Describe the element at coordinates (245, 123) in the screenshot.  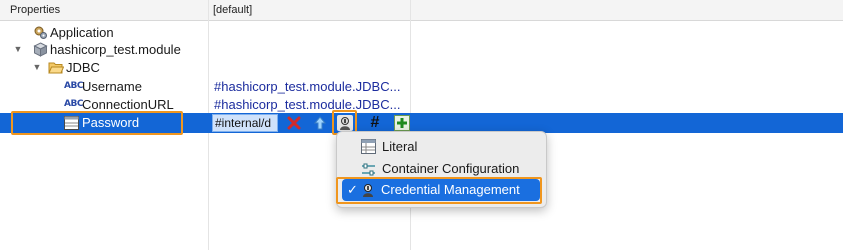
I see `password-value-input: #internal/d` at that location.